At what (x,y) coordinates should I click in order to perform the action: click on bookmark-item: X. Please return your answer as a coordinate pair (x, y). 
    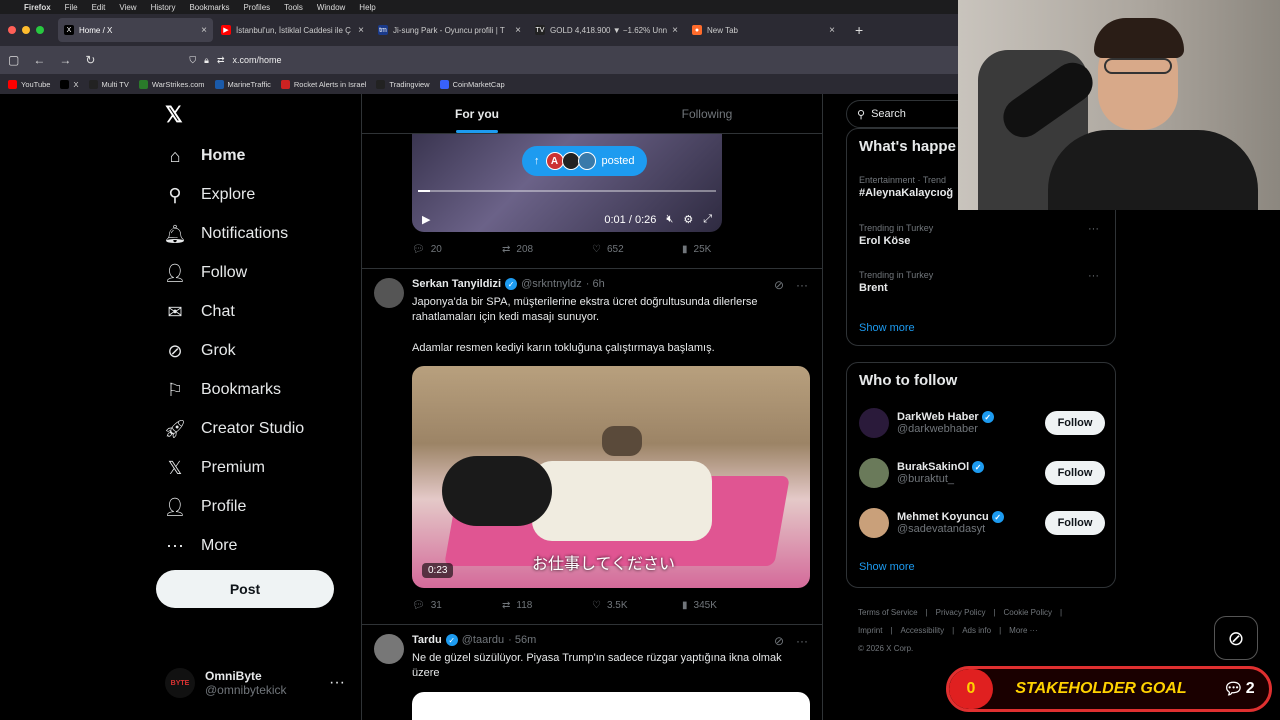
    Looking at the image, I should click on (69, 84).